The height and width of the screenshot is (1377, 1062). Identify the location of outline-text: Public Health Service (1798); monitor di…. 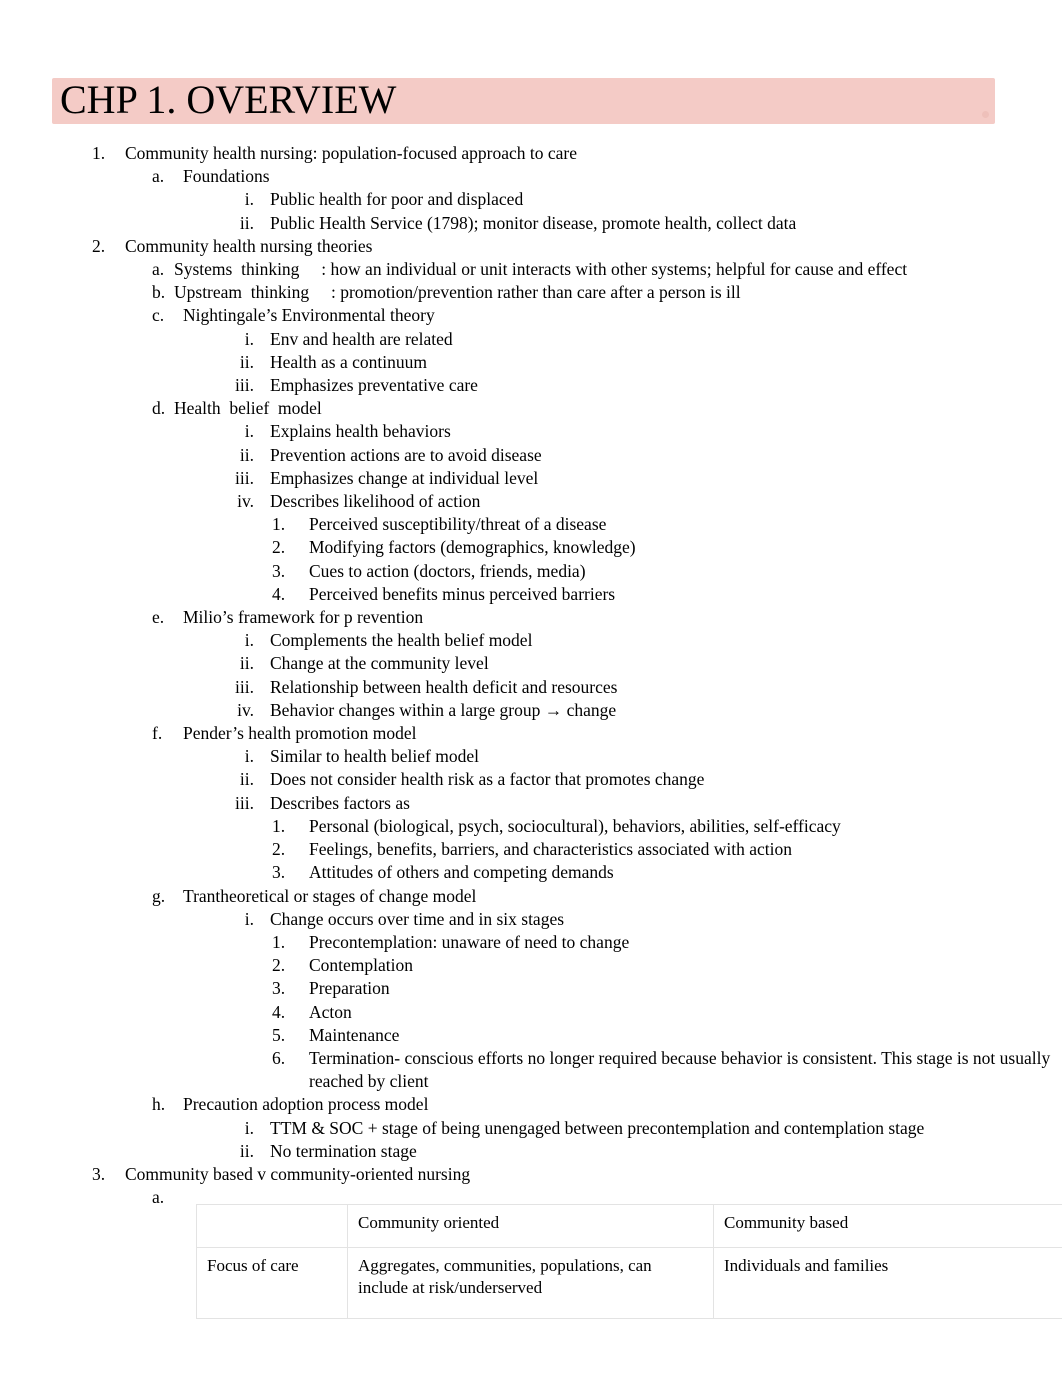
(533, 222).